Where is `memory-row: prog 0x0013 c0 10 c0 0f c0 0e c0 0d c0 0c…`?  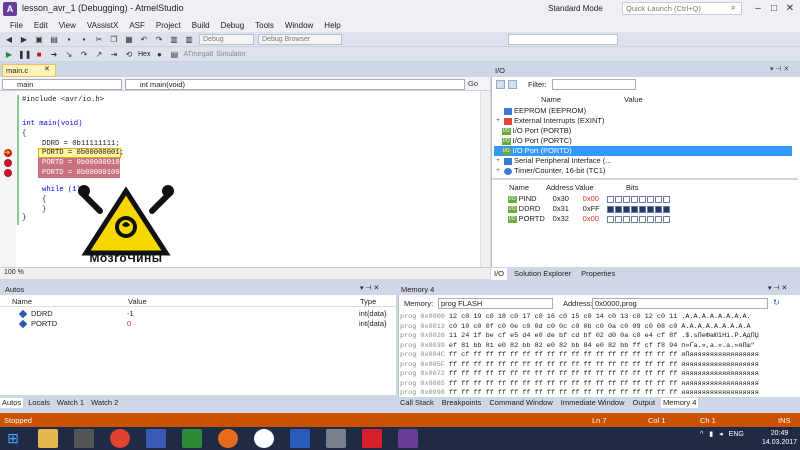
memory-row: prog 0x0013 c0 10 c0 0f c0 0e c0 0d c0 0c… is located at coordinates (575, 327).